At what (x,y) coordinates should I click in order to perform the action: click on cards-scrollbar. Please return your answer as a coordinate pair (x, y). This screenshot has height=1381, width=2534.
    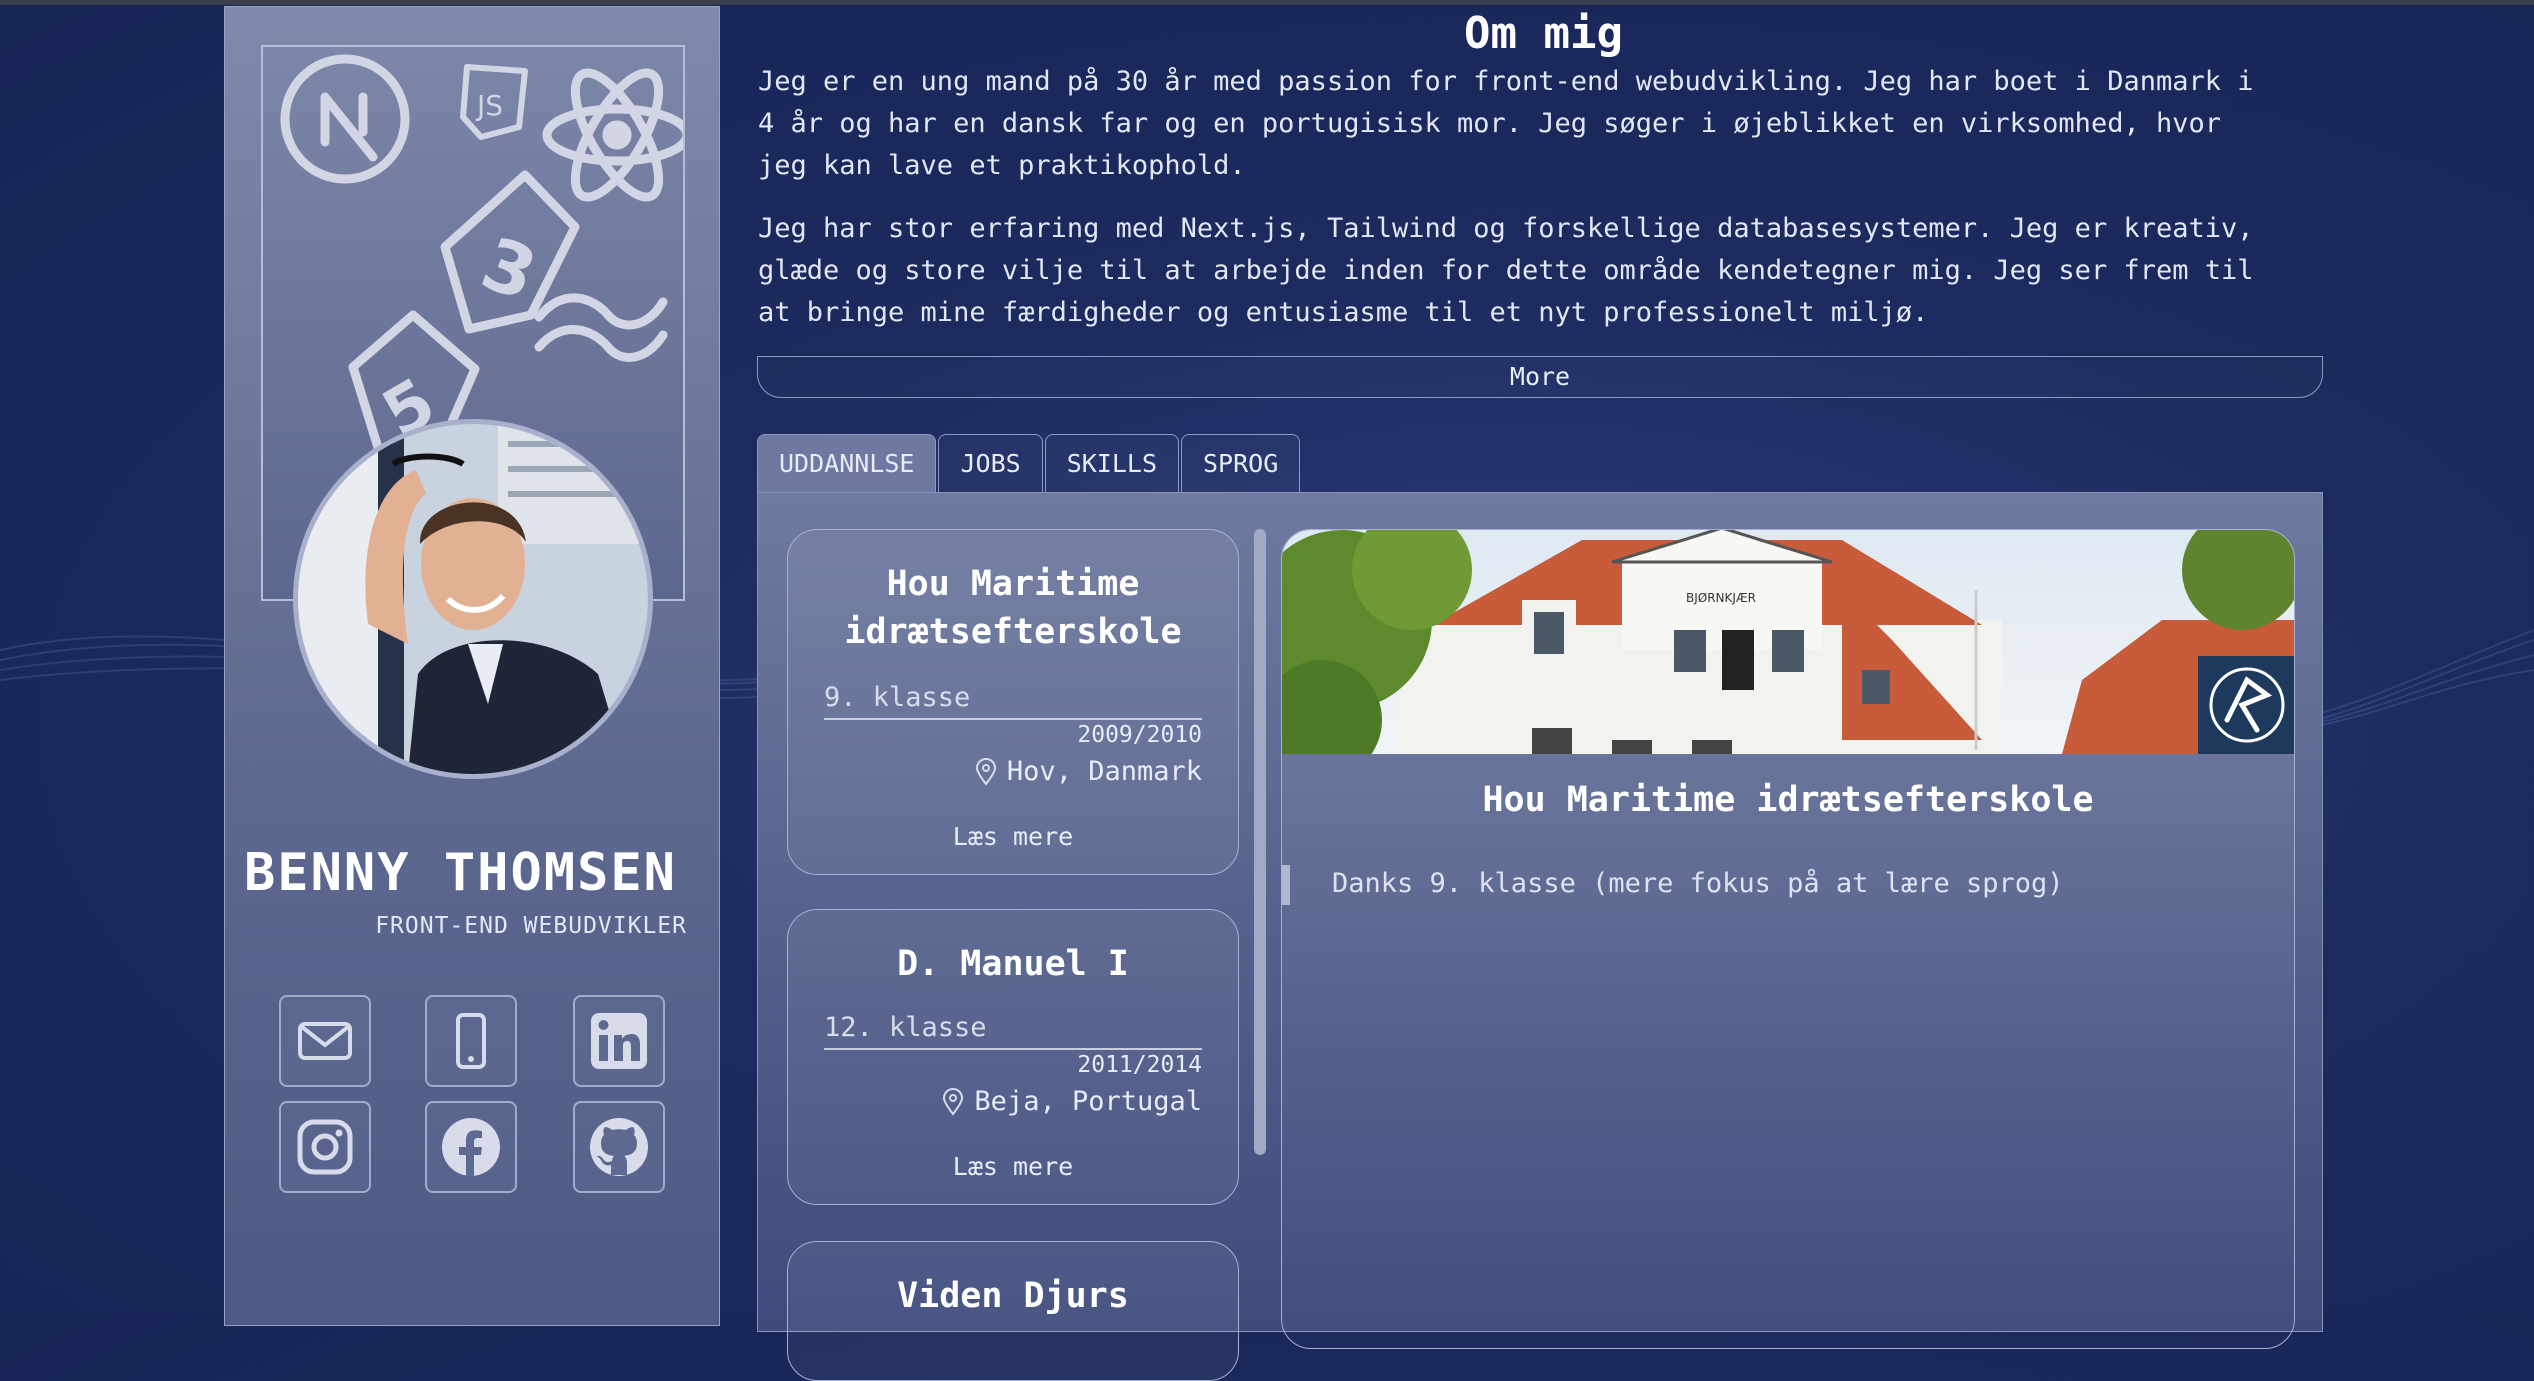
    Looking at the image, I should click on (1260, 842).